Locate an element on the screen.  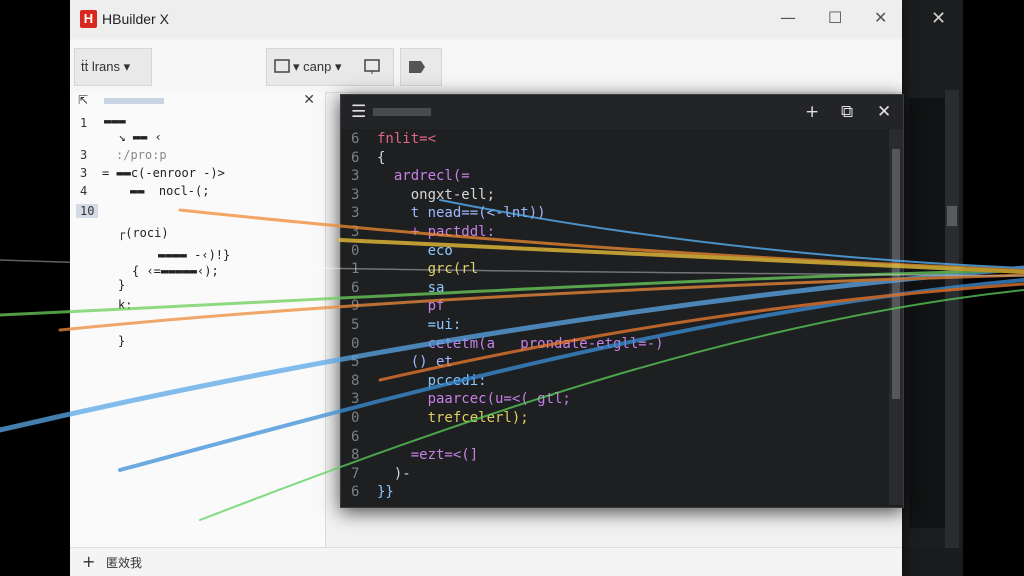
code-line: { ‹=▬▬▬▬▬‹); is located at coordinates (175, 271).